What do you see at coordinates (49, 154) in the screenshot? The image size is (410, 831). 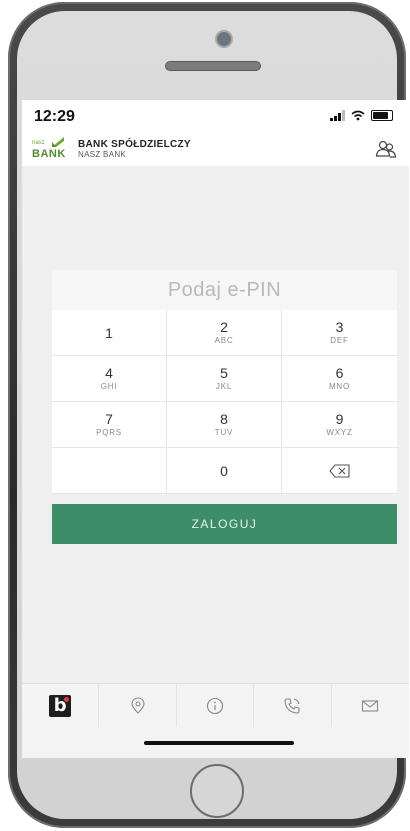 I see `logo-big-text: BANK` at bounding box center [49, 154].